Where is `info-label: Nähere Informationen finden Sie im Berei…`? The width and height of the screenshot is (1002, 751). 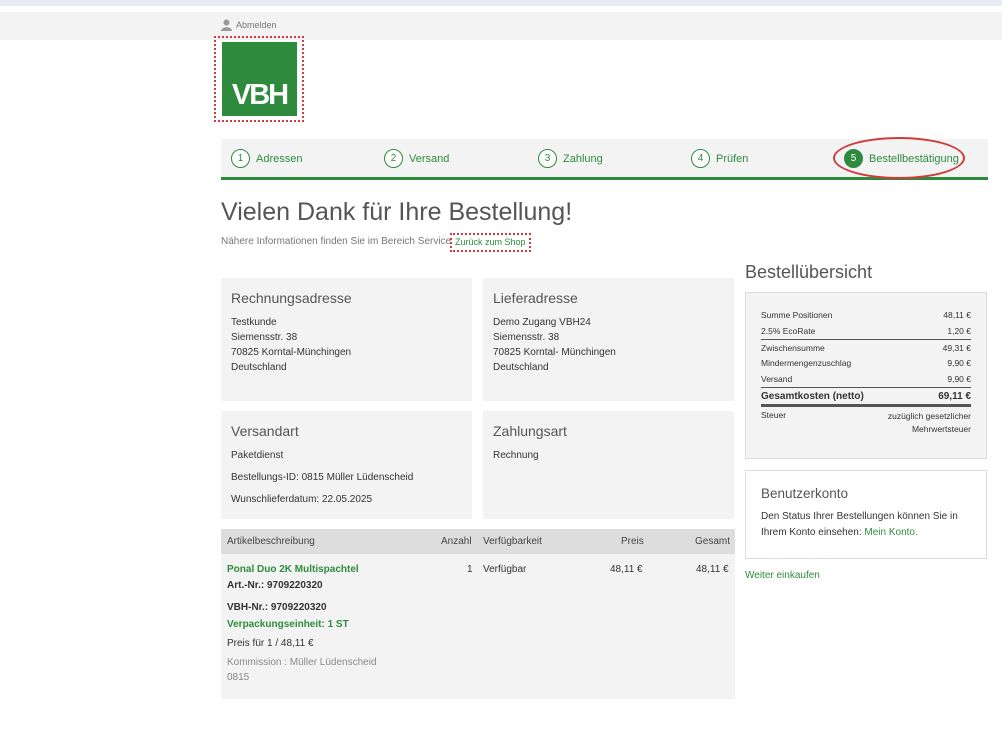 info-label: Nähere Informationen finden Sie im Berei… is located at coordinates (336, 241).